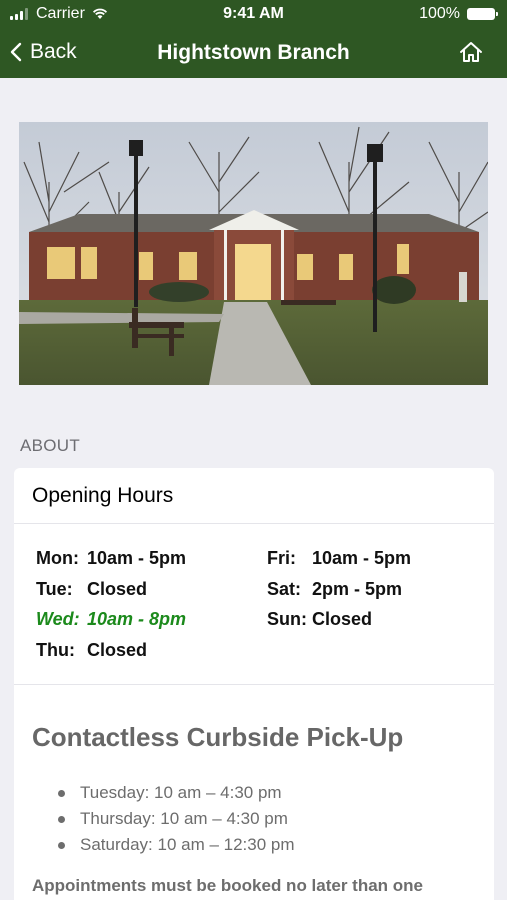  I want to click on hours-row-wed: Wed: 10am - 8pm, so click(111, 619).